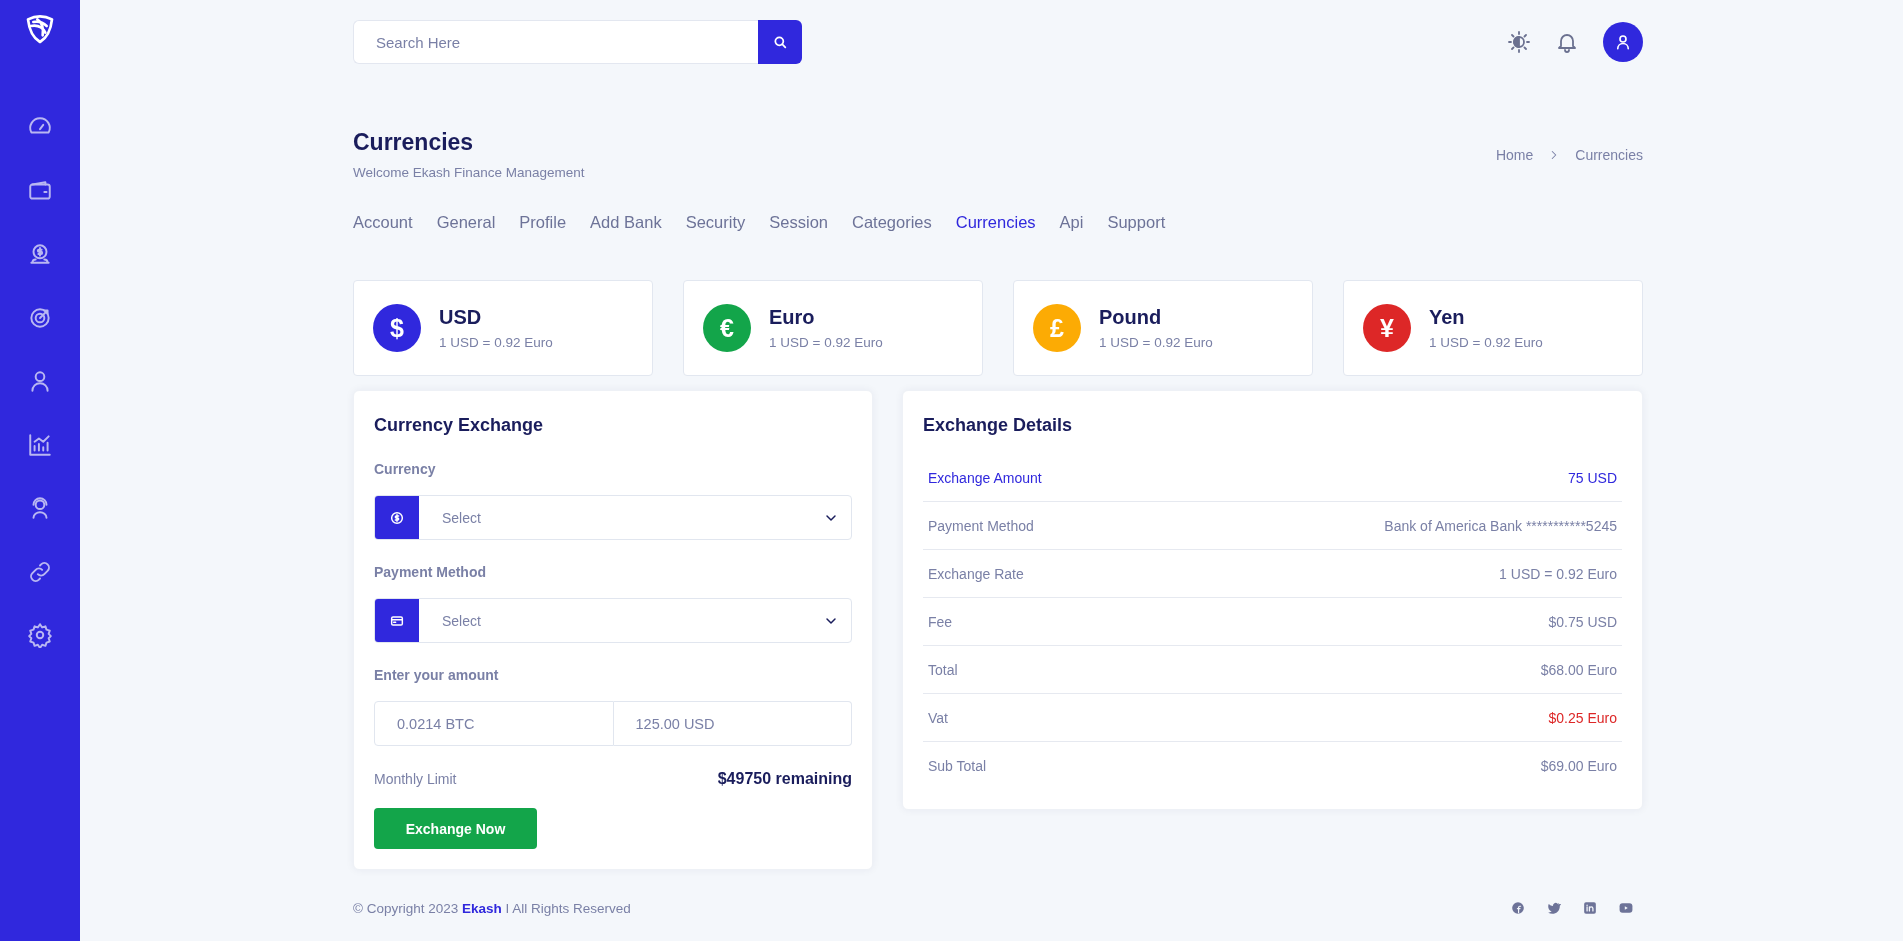 The image size is (1903, 941). Describe the element at coordinates (981, 525) in the screenshot. I see `detail-label: Payment Method` at that location.